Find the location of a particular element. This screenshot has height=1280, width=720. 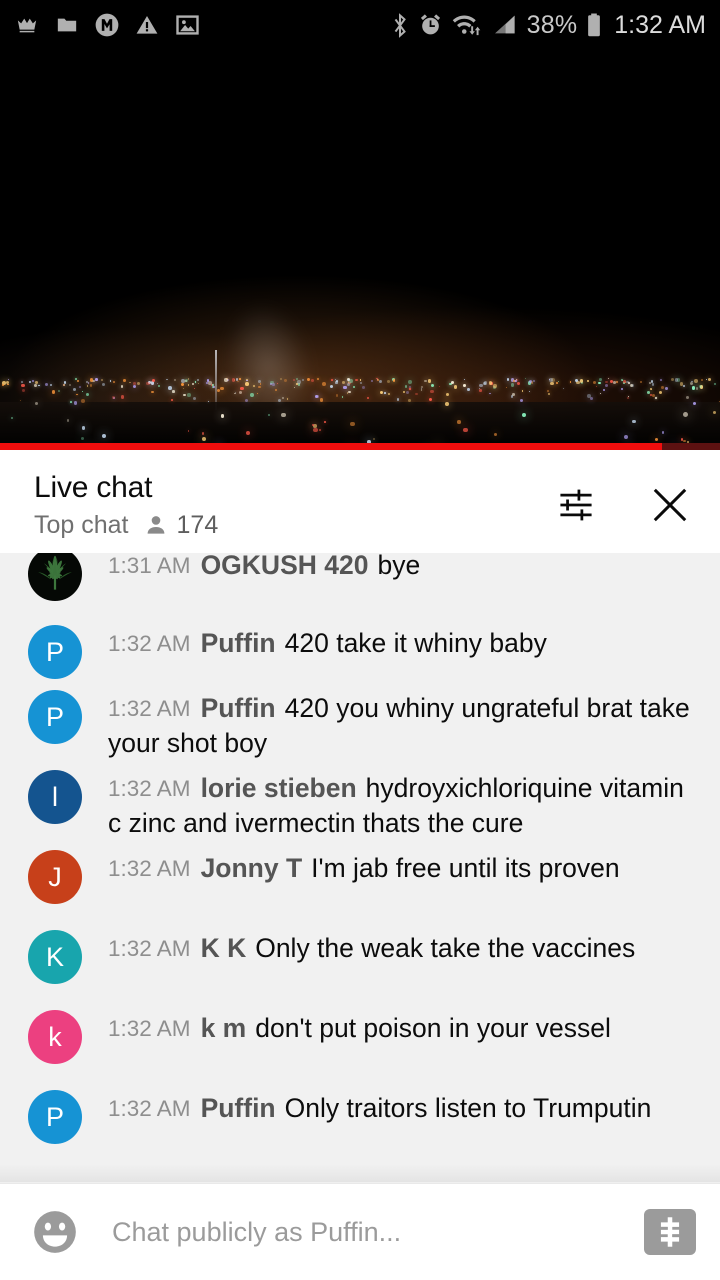

chat-message-text: I'm jab free until its proven is located at coordinates (465, 868).